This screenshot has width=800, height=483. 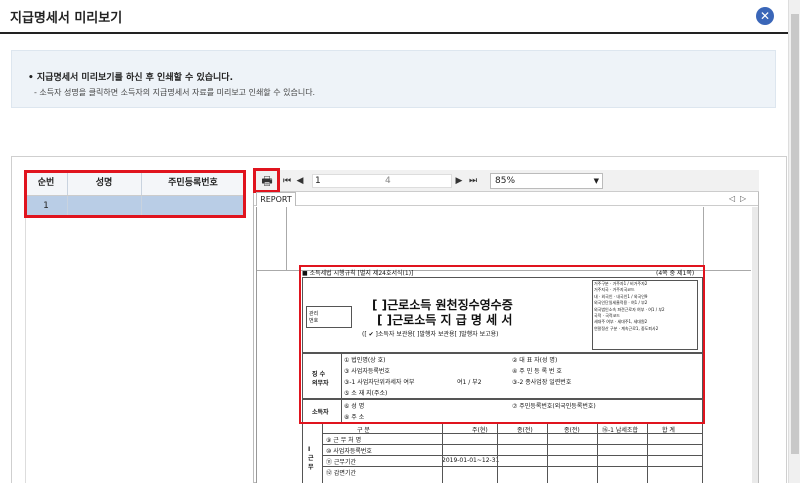 I want to click on tab-report: REPORT, so click(x=276, y=199).